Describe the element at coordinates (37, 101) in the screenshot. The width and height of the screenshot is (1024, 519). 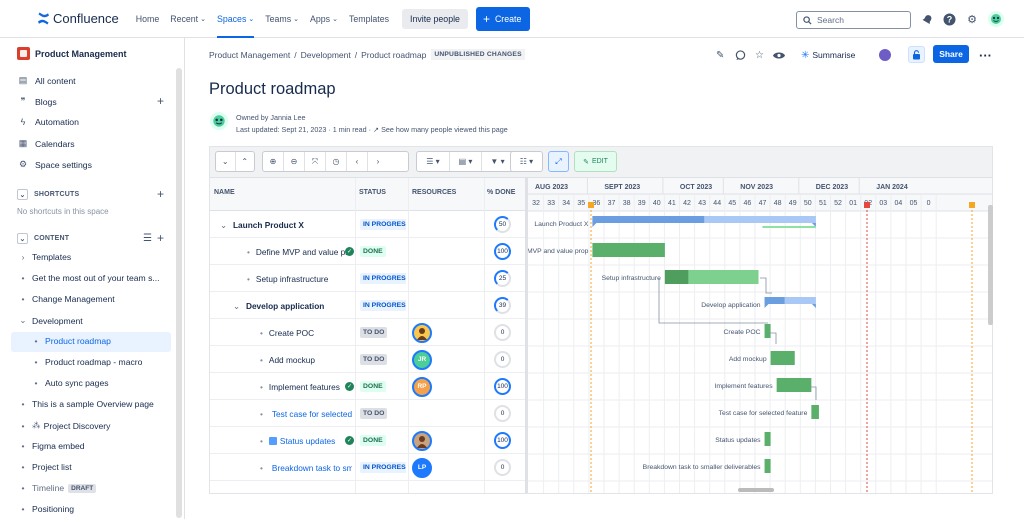
I see `sidebar-item-blogs: ❞ Blogs` at that location.